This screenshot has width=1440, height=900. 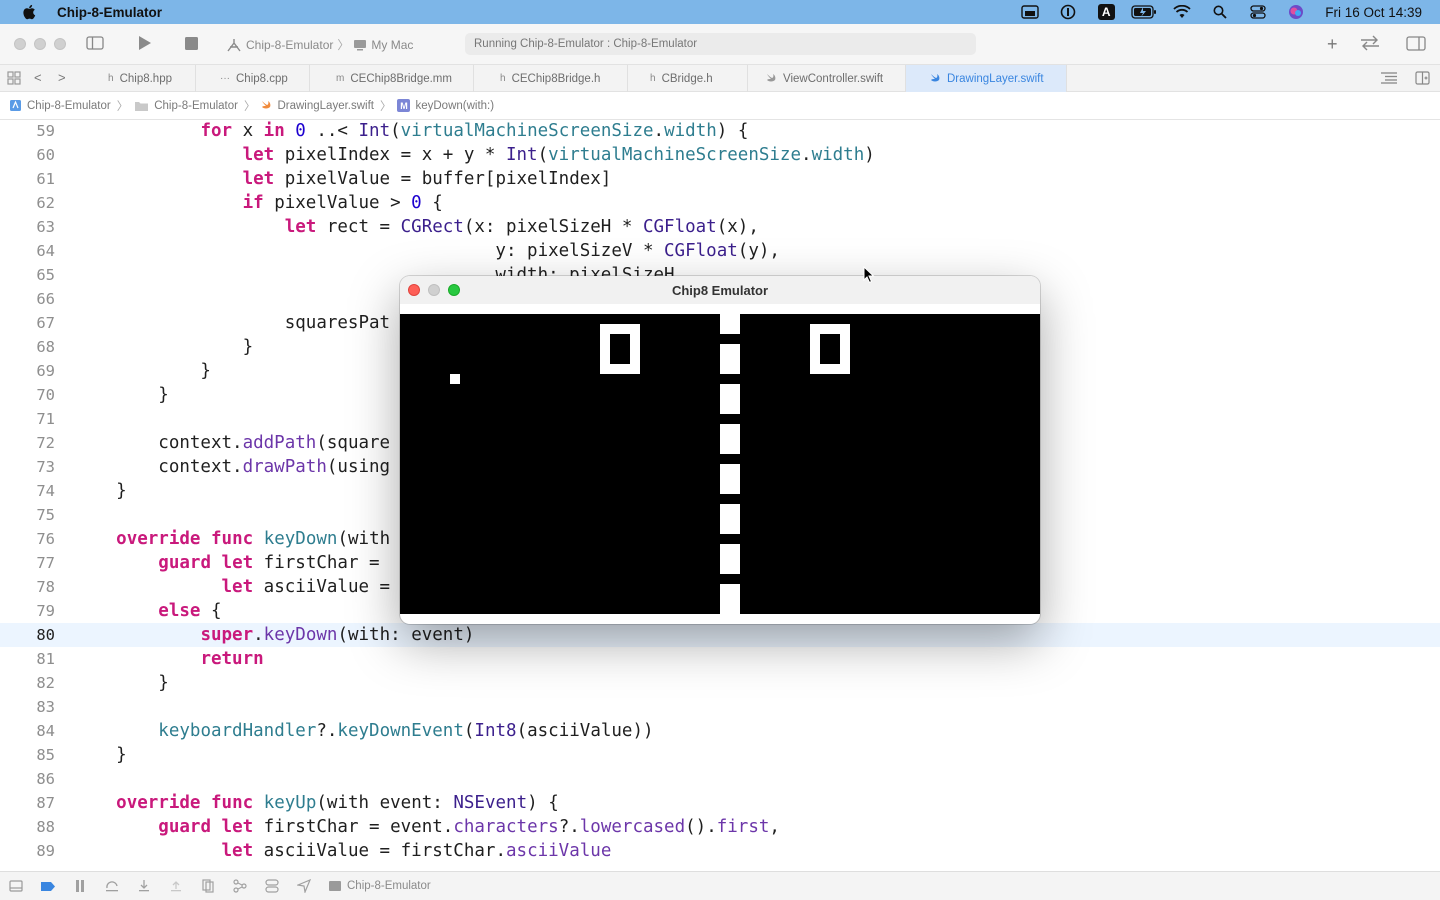 I want to click on tab-viewcontroller-swift: ViewController.swift, so click(x=835, y=78).